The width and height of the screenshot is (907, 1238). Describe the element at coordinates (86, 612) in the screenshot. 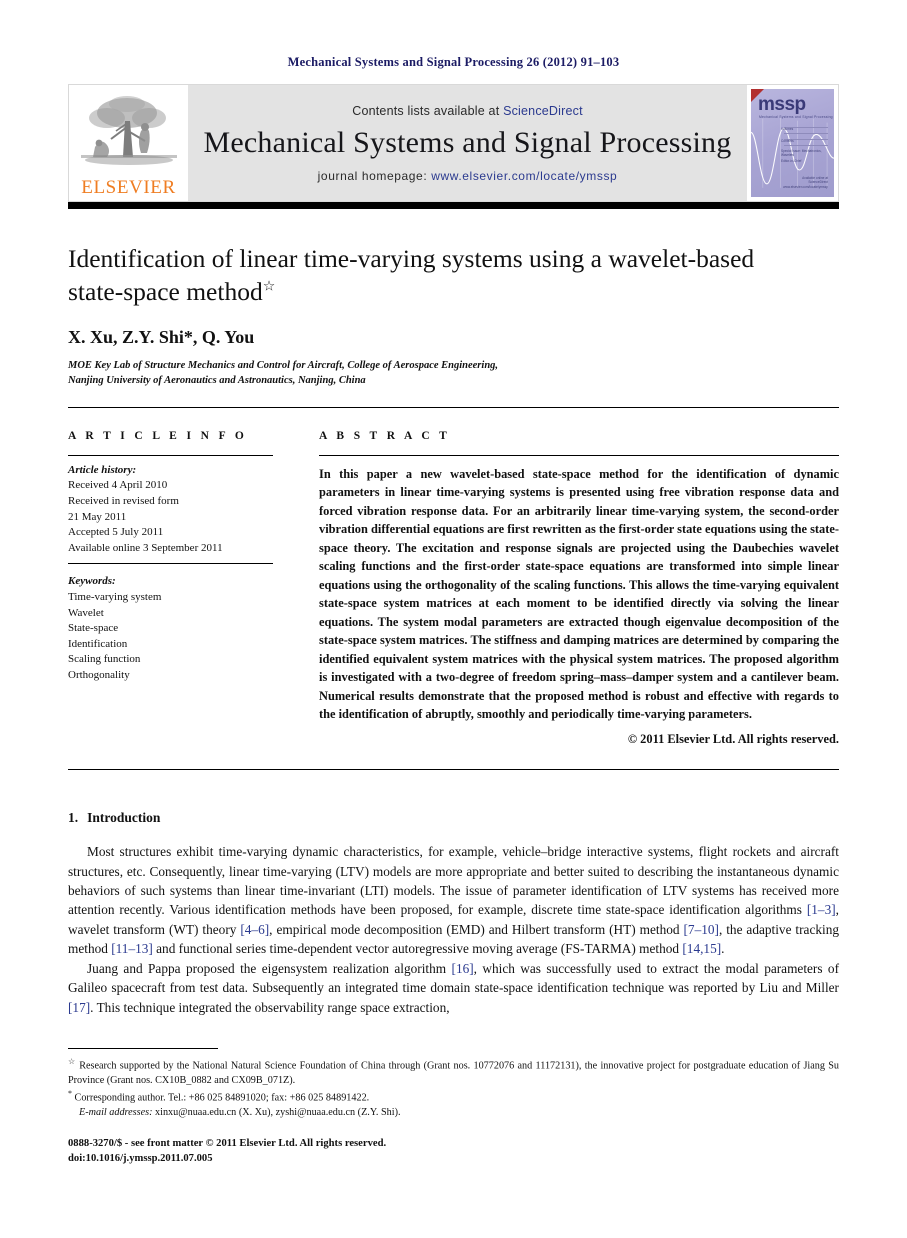

I see `keyword-item: Wavelet` at that location.